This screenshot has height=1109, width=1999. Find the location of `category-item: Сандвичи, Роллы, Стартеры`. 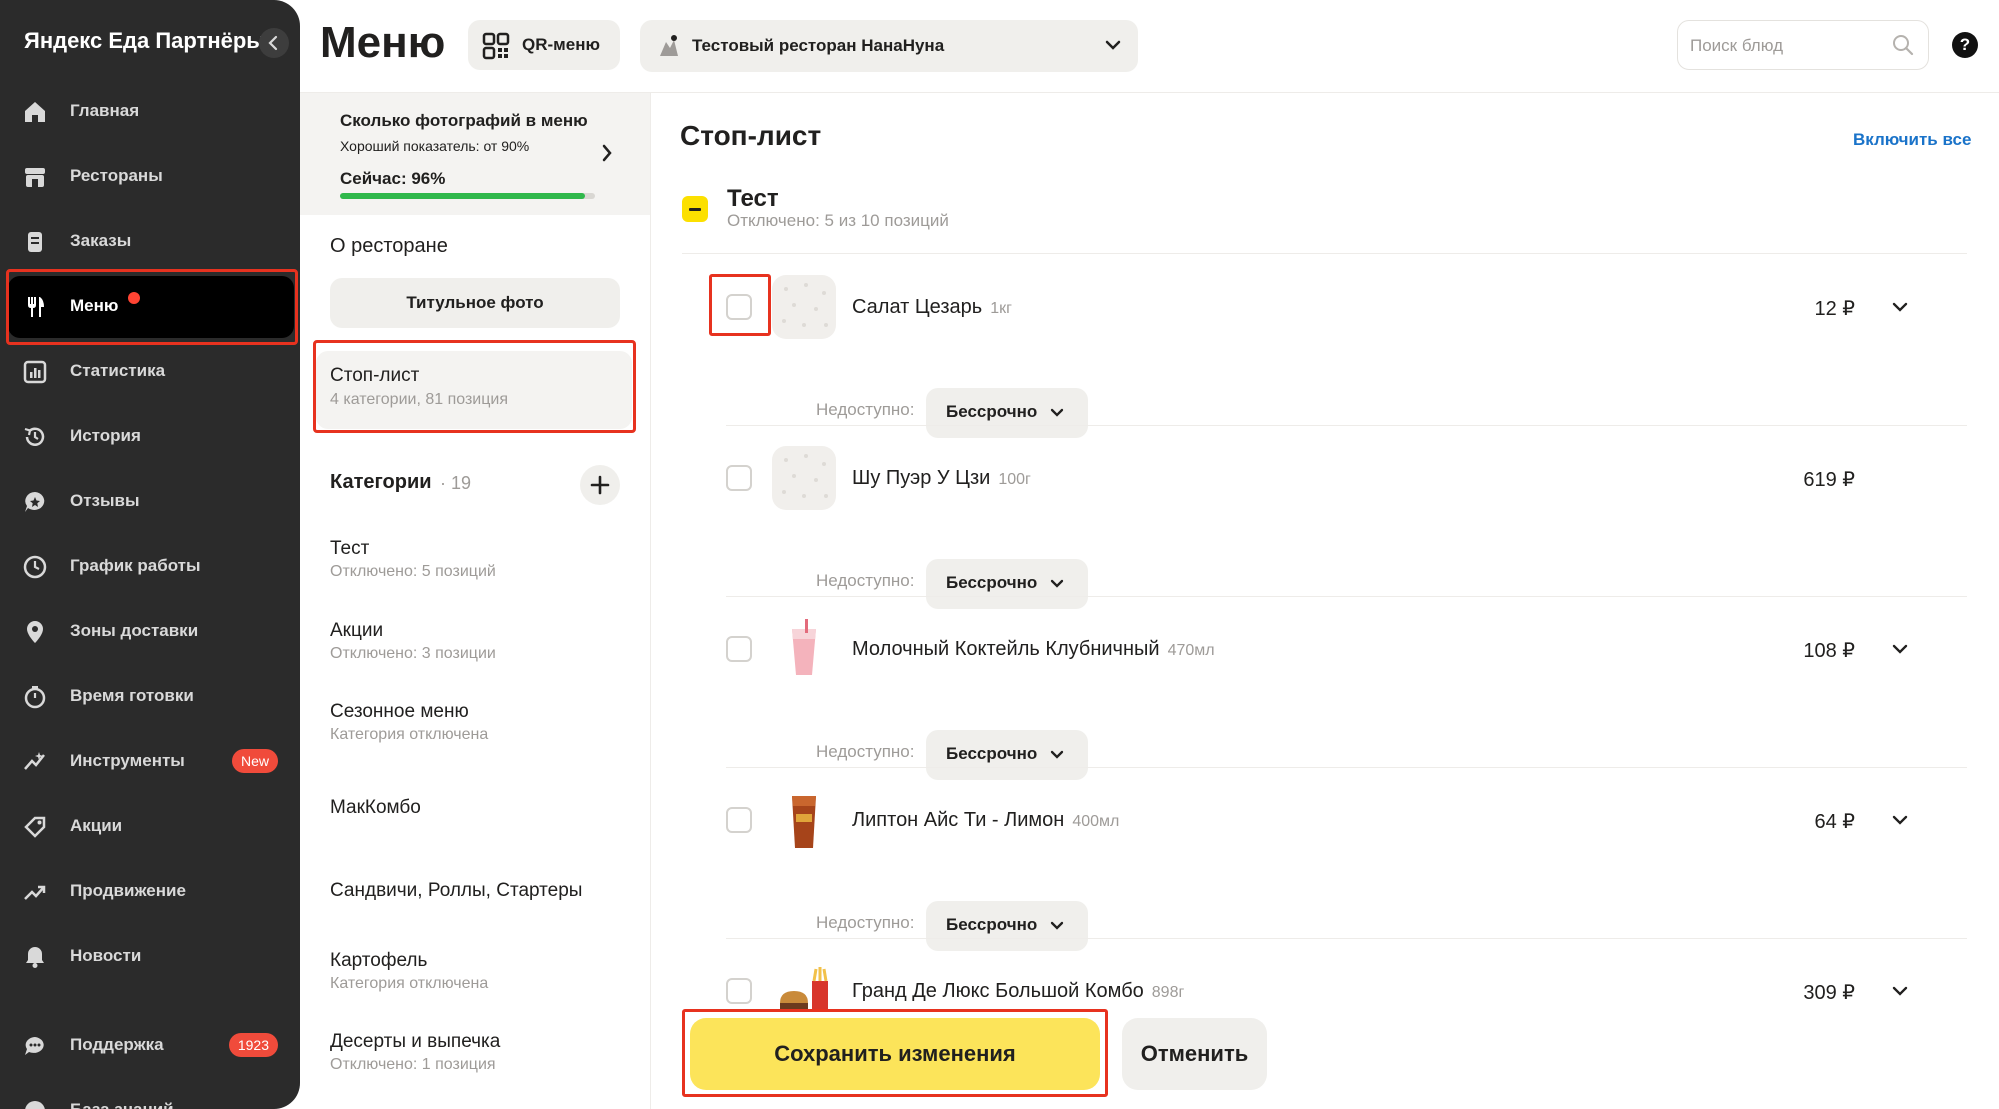

category-item: Сандвичи, Роллы, Стартеры is located at coordinates (480, 891).